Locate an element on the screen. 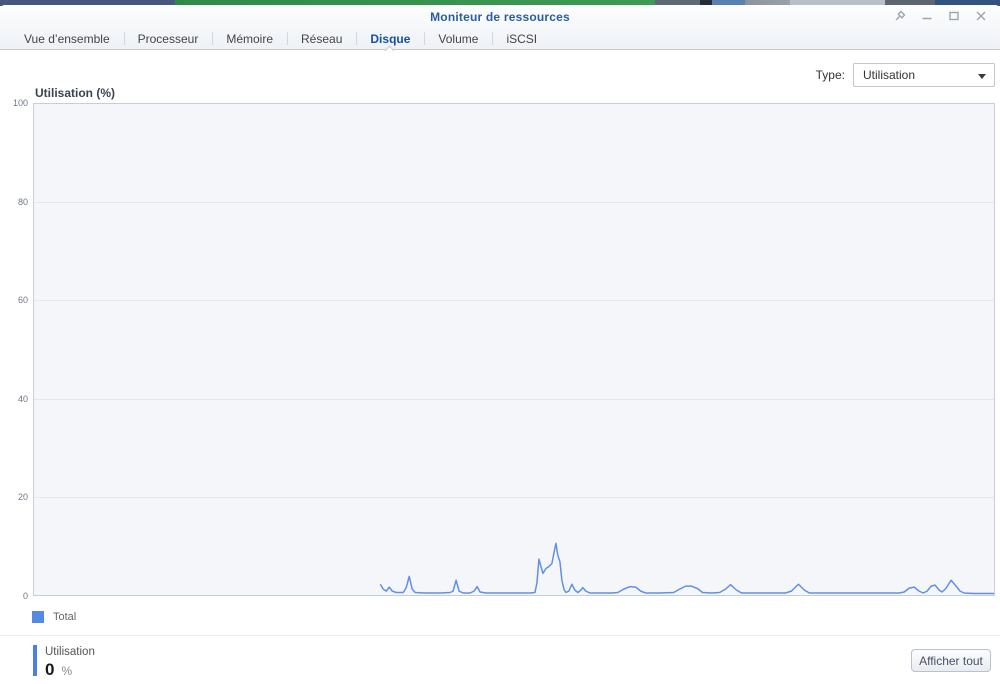 The width and height of the screenshot is (1000, 684). ytick-100: 100 is located at coordinates (20, 103).